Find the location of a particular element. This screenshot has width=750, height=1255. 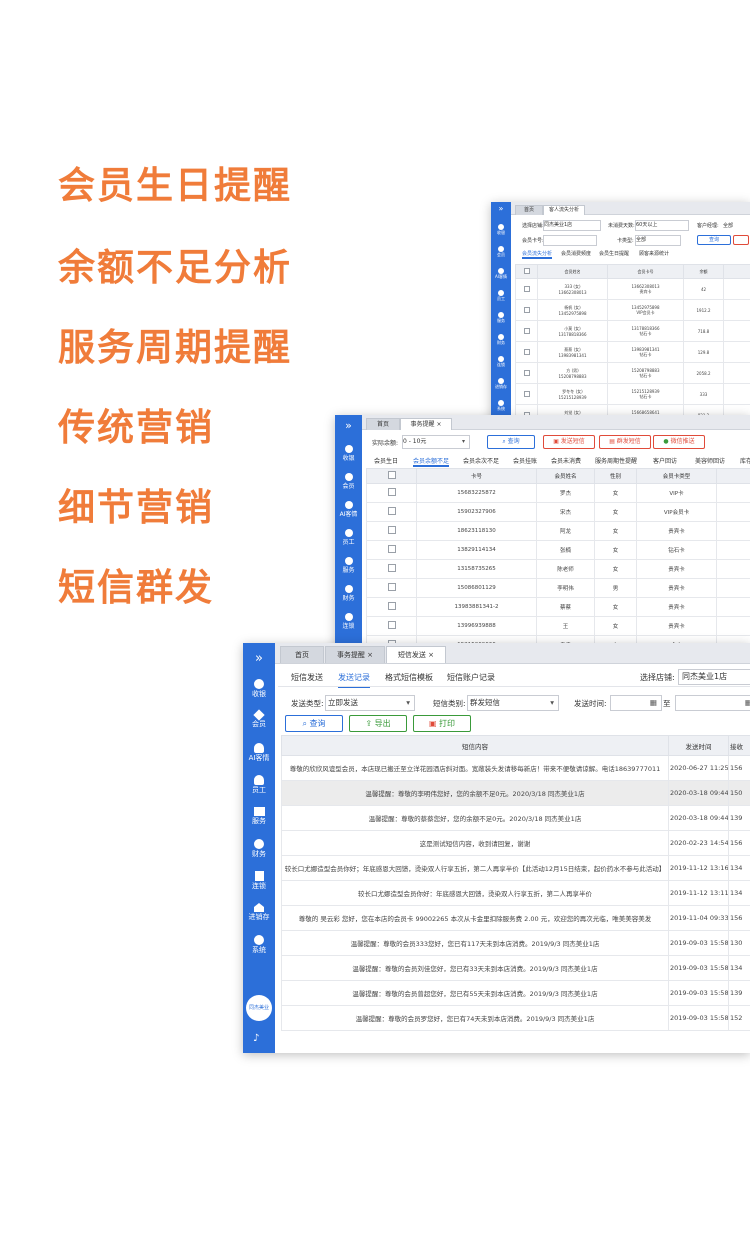

type-select: 全部 is located at coordinates (658, 240).